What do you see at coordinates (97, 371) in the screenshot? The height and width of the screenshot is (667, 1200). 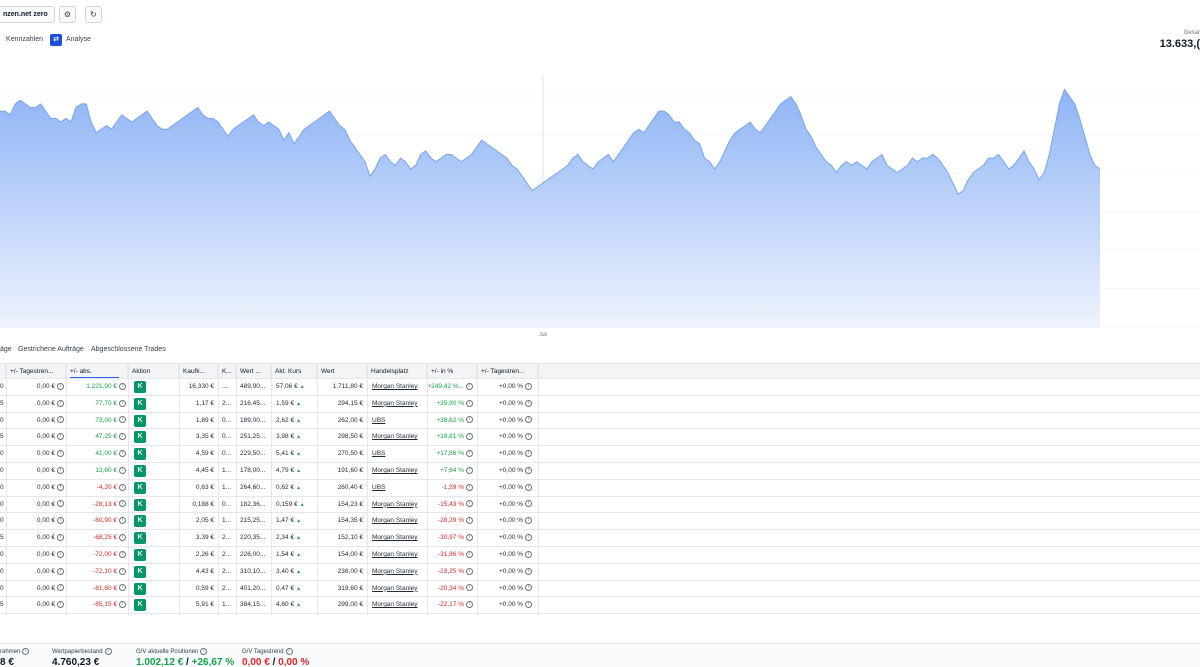 I see `column-header-abs-change: +/- abs.` at bounding box center [97, 371].